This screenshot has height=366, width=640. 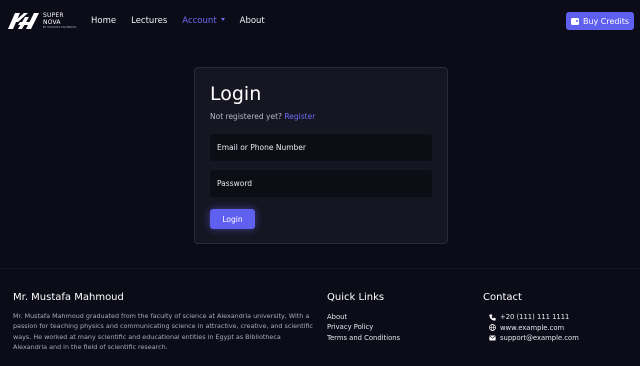 What do you see at coordinates (53, 15) in the screenshot?
I see `brand-line1: SUPER` at bounding box center [53, 15].